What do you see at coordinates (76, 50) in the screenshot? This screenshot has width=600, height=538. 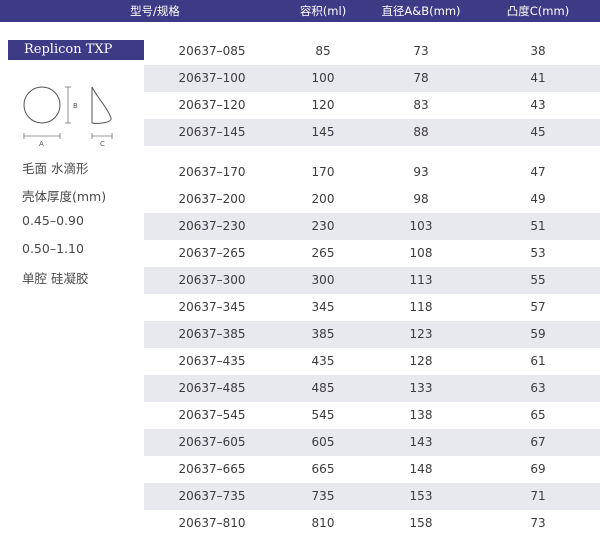 I see `product-title: Replicon TXP` at bounding box center [76, 50].